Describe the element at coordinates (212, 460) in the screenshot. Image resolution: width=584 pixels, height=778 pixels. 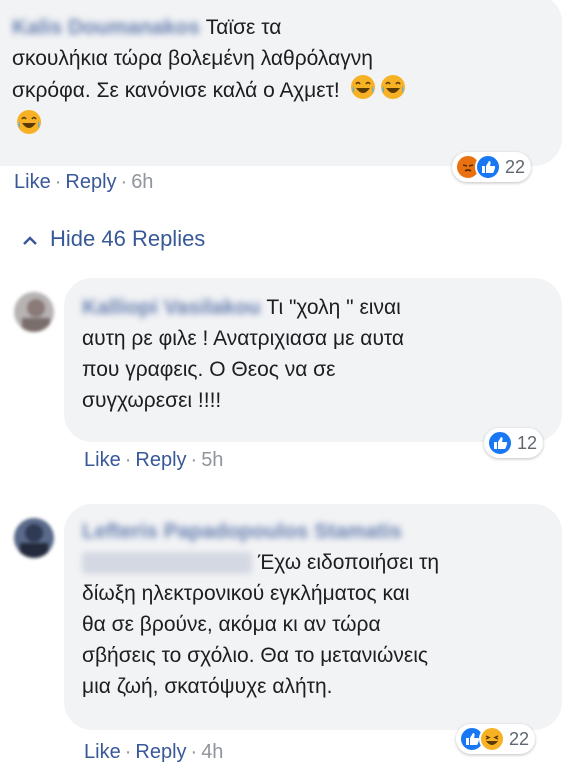
I see `comment-timestamp: 5h` at that location.